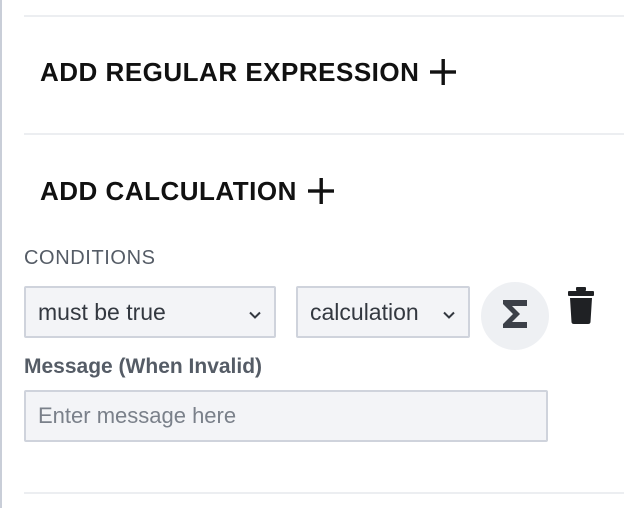 The image size is (644, 508). What do you see at coordinates (168, 191) in the screenshot?
I see `add-calculation-label: ADD CALCULATION` at bounding box center [168, 191].